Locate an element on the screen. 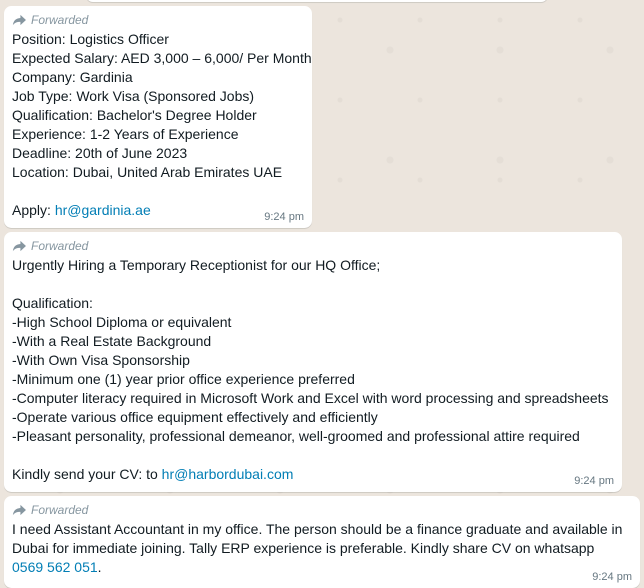  apply-prefix: Apply: is located at coordinates (33, 210).